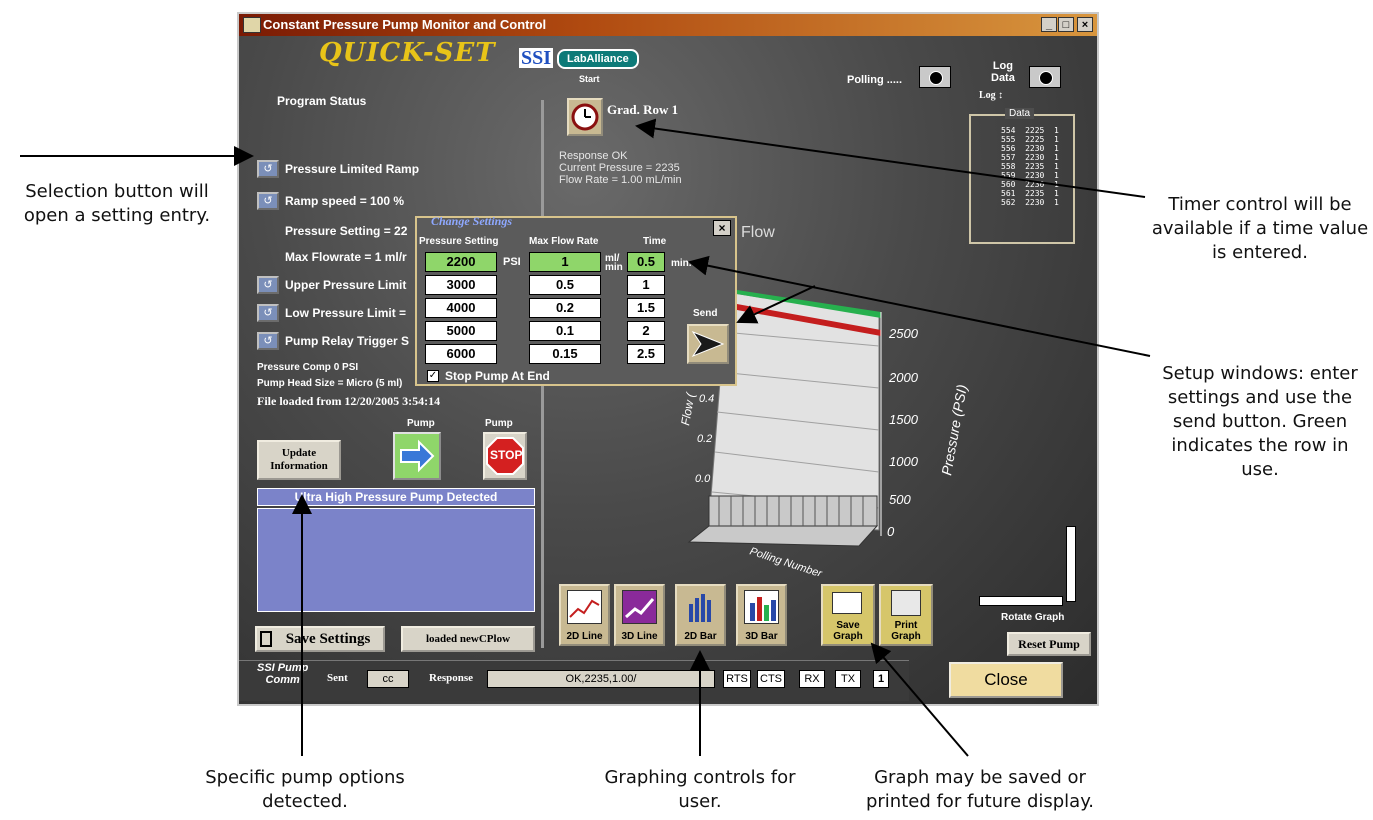 Image resolution: width=1373 pixels, height=820 pixels. I want to click on arrow-setup, so click(919, 306).